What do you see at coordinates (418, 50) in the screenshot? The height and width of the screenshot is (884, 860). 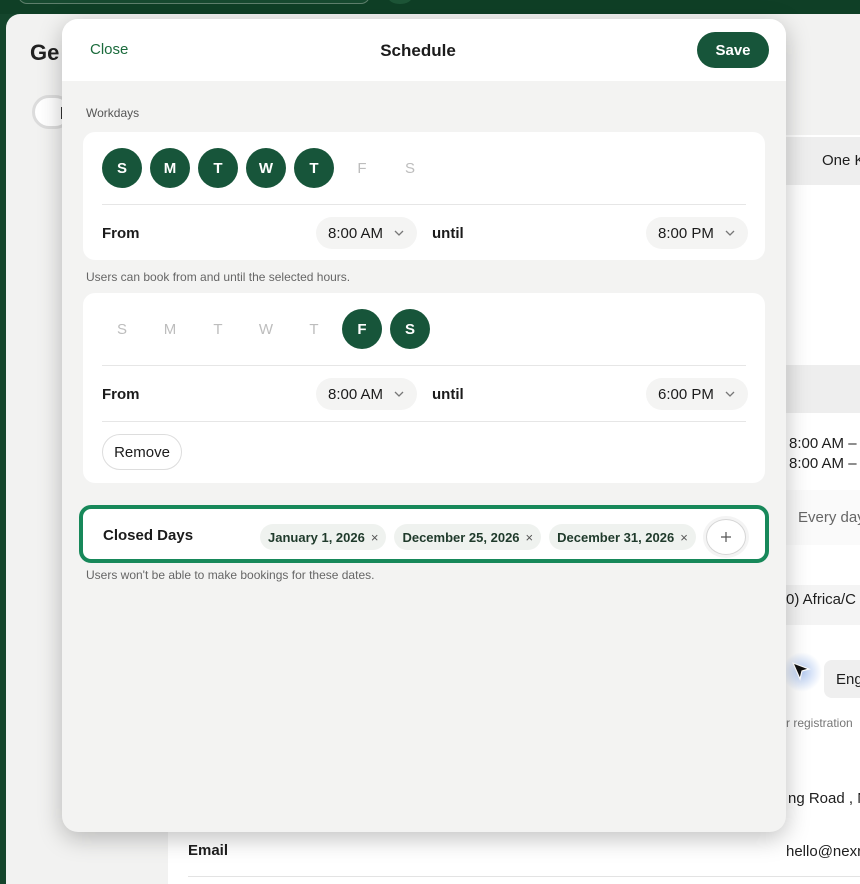 I see `modal-title: Schedule` at bounding box center [418, 50].